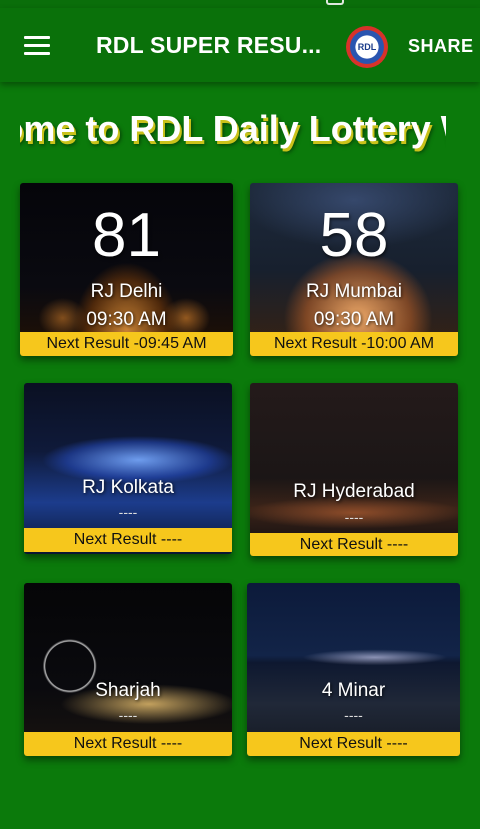 The image size is (480, 829). Describe the element at coordinates (354, 235) in the screenshot. I see `result-number: 58` at that location.